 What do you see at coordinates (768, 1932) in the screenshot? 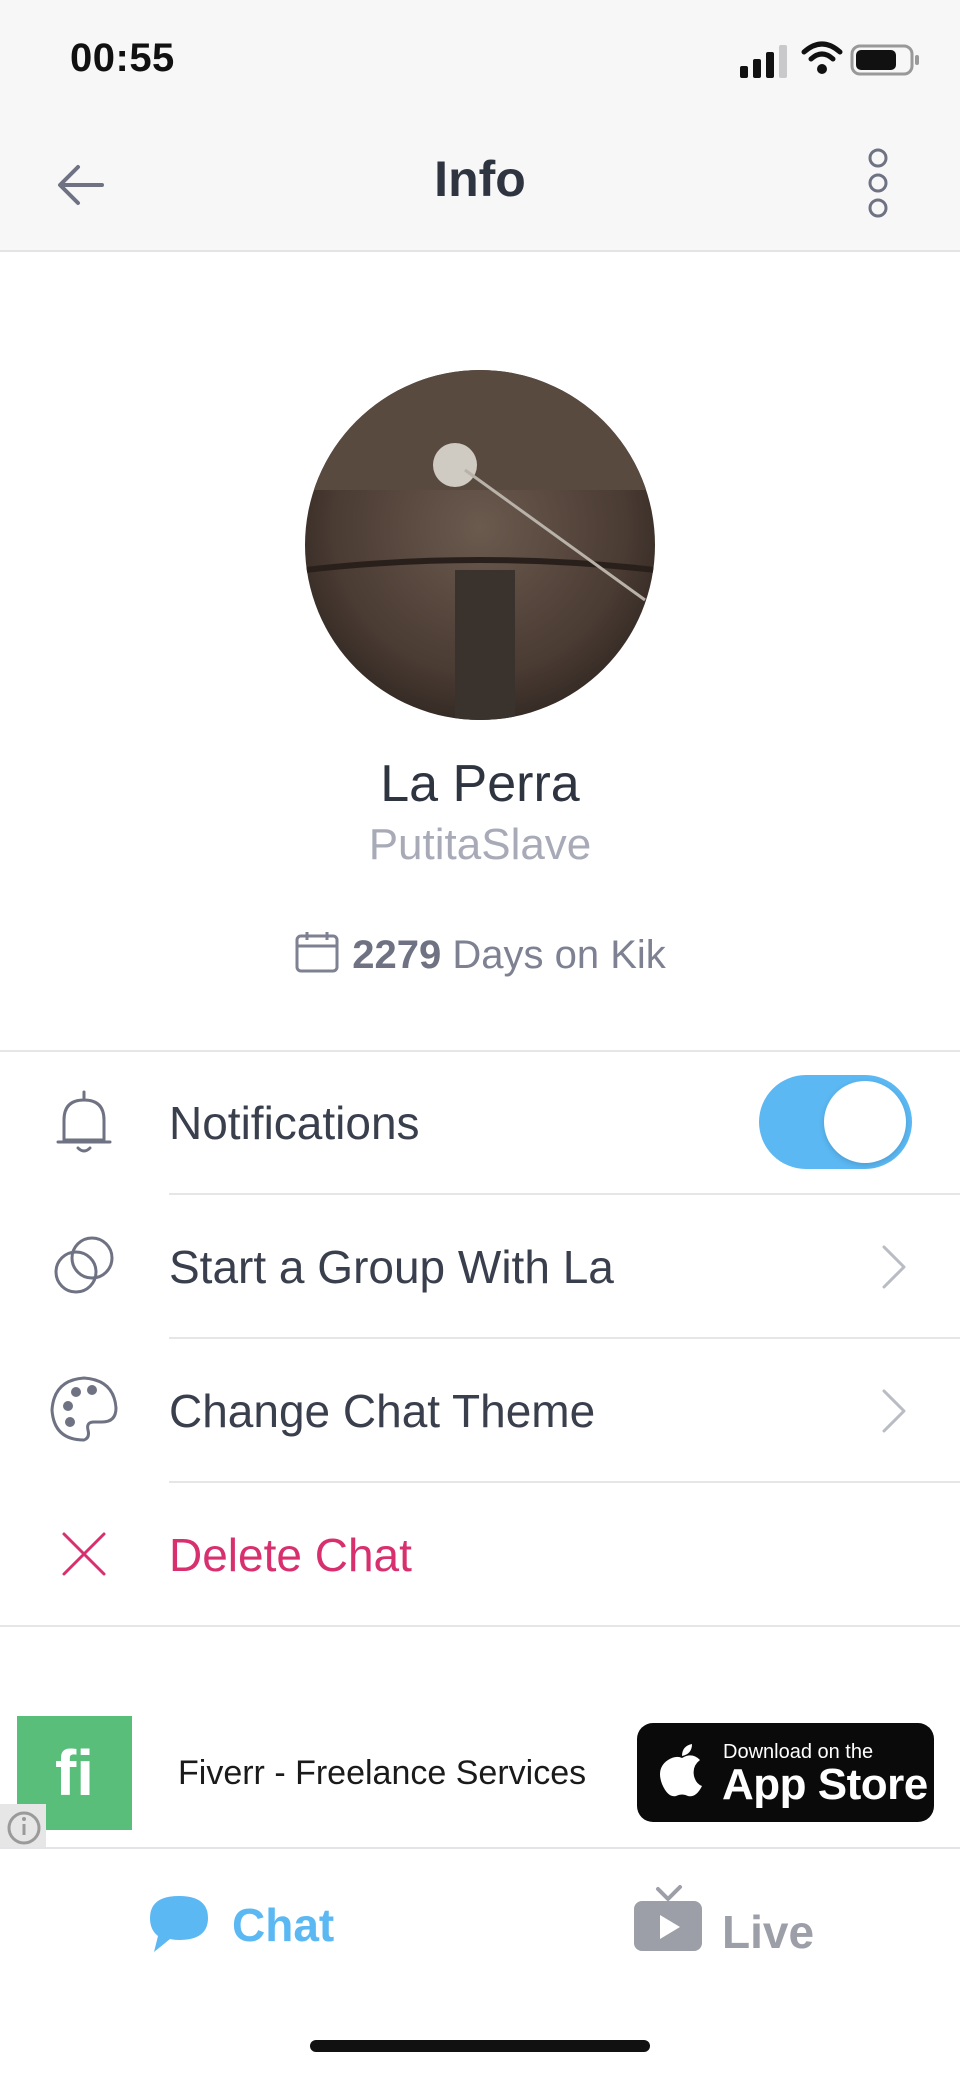
I see `tab-live-label: Live` at bounding box center [768, 1932].